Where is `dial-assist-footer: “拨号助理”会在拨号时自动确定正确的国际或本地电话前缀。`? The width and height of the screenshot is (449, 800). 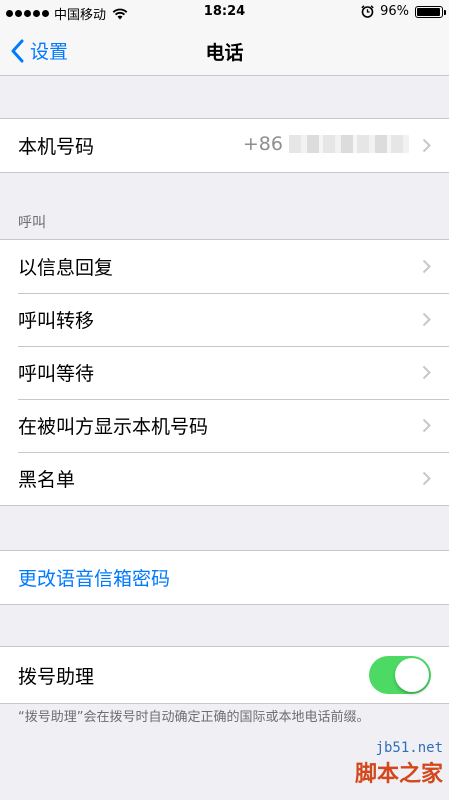 dial-assist-footer: “拨号助理”会在拨号时自动确定正确的国际或本地电话前缀。 is located at coordinates (194, 717).